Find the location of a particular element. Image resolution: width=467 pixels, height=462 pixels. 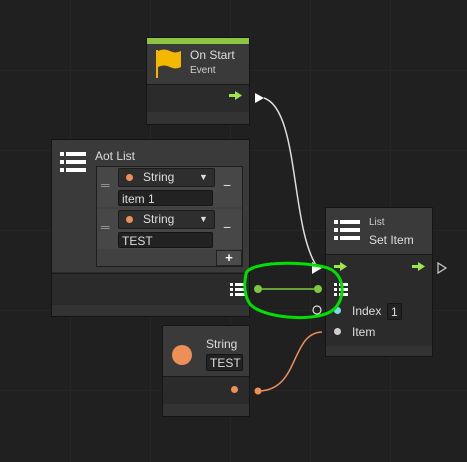

on-start-node: On Start Event is located at coordinates (198, 81).